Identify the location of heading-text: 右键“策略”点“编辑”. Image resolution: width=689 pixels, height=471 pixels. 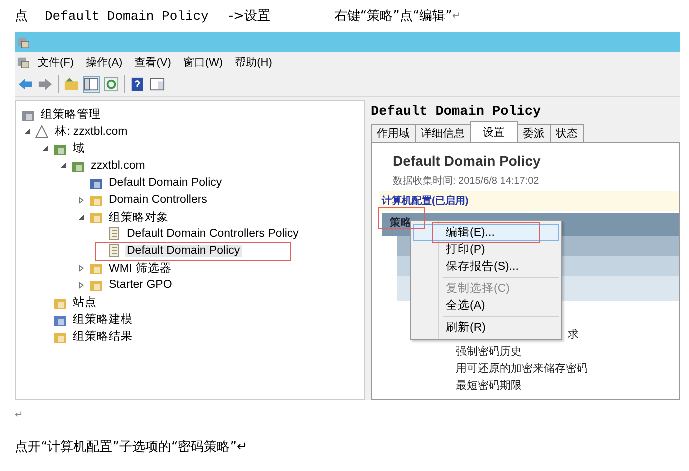
(393, 16).